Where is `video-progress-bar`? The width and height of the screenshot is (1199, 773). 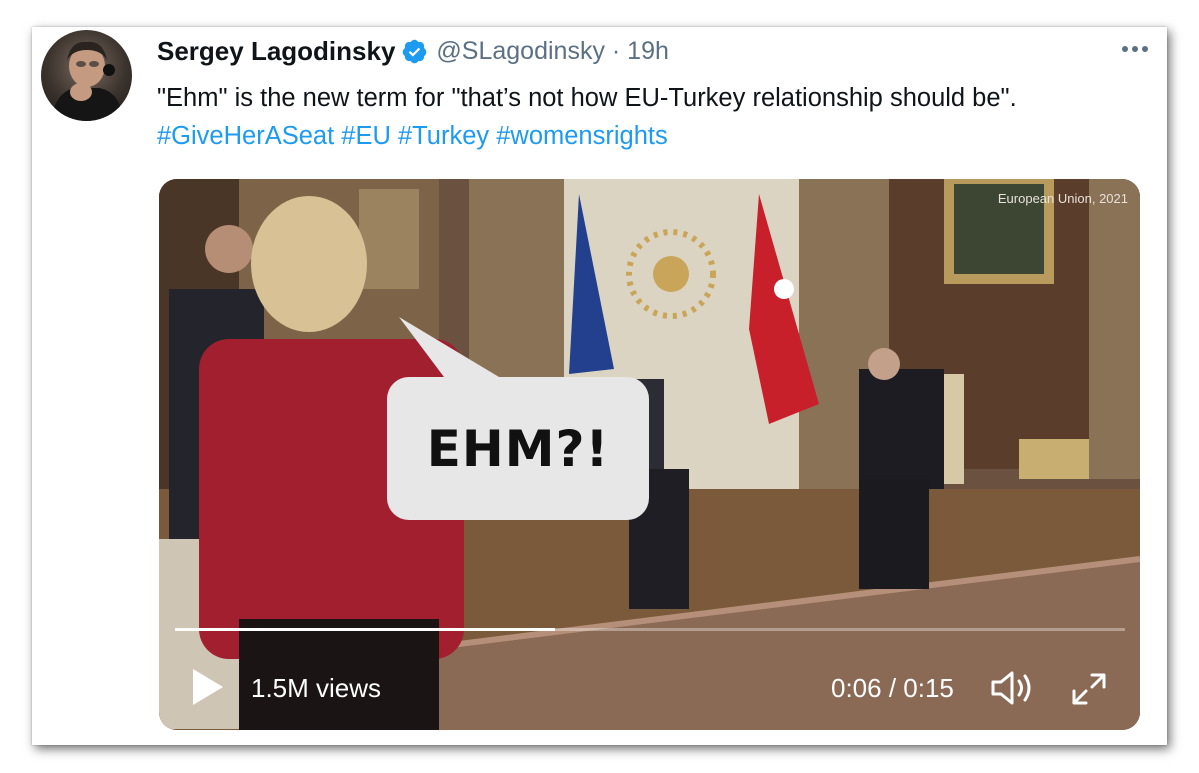
video-progress-bar is located at coordinates (650, 629).